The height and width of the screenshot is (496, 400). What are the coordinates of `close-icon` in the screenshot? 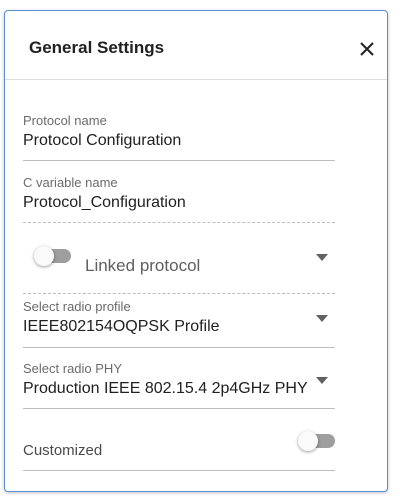 It's located at (367, 49).